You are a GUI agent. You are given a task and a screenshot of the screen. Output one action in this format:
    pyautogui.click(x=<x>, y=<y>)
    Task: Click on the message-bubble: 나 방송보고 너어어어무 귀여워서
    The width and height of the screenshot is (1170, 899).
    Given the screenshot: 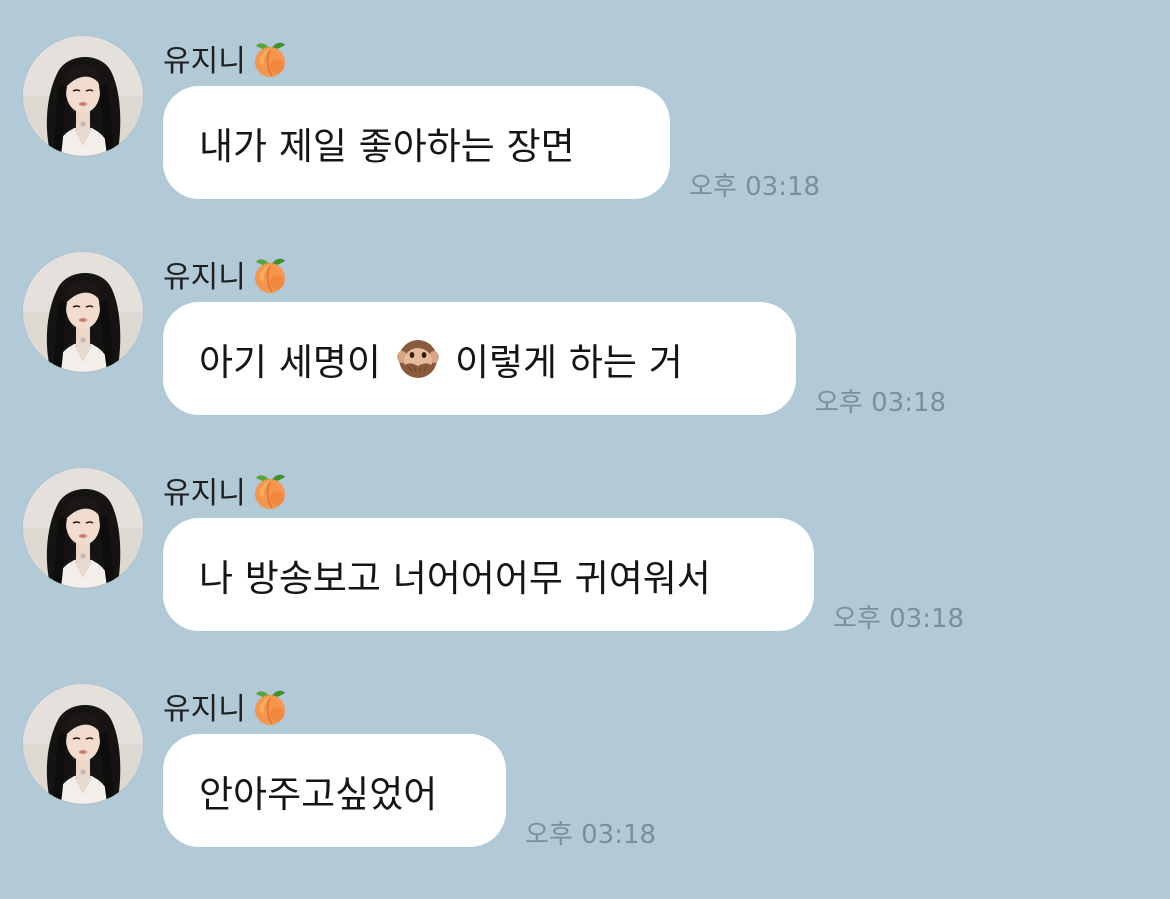 What is the action you would take?
    pyautogui.click(x=488, y=574)
    